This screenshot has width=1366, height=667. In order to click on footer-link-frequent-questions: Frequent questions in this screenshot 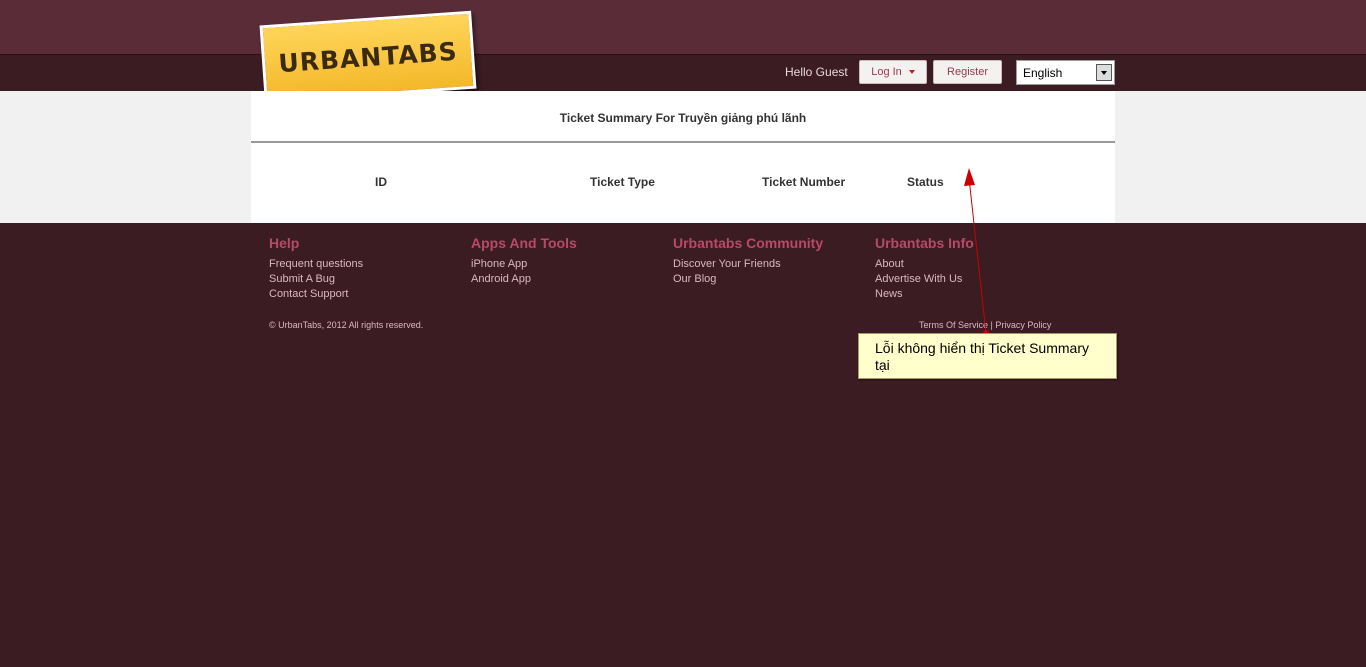, I will do `click(316, 264)`.